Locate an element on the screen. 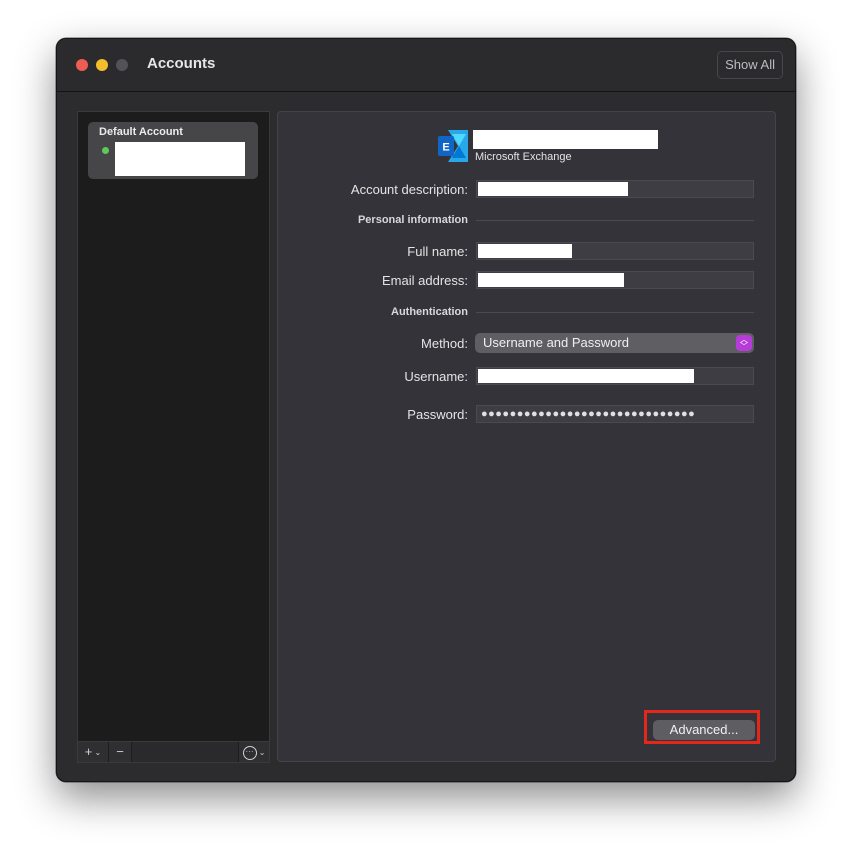 The height and width of the screenshot is (855, 851). close-window-button is located at coordinates (82, 65).